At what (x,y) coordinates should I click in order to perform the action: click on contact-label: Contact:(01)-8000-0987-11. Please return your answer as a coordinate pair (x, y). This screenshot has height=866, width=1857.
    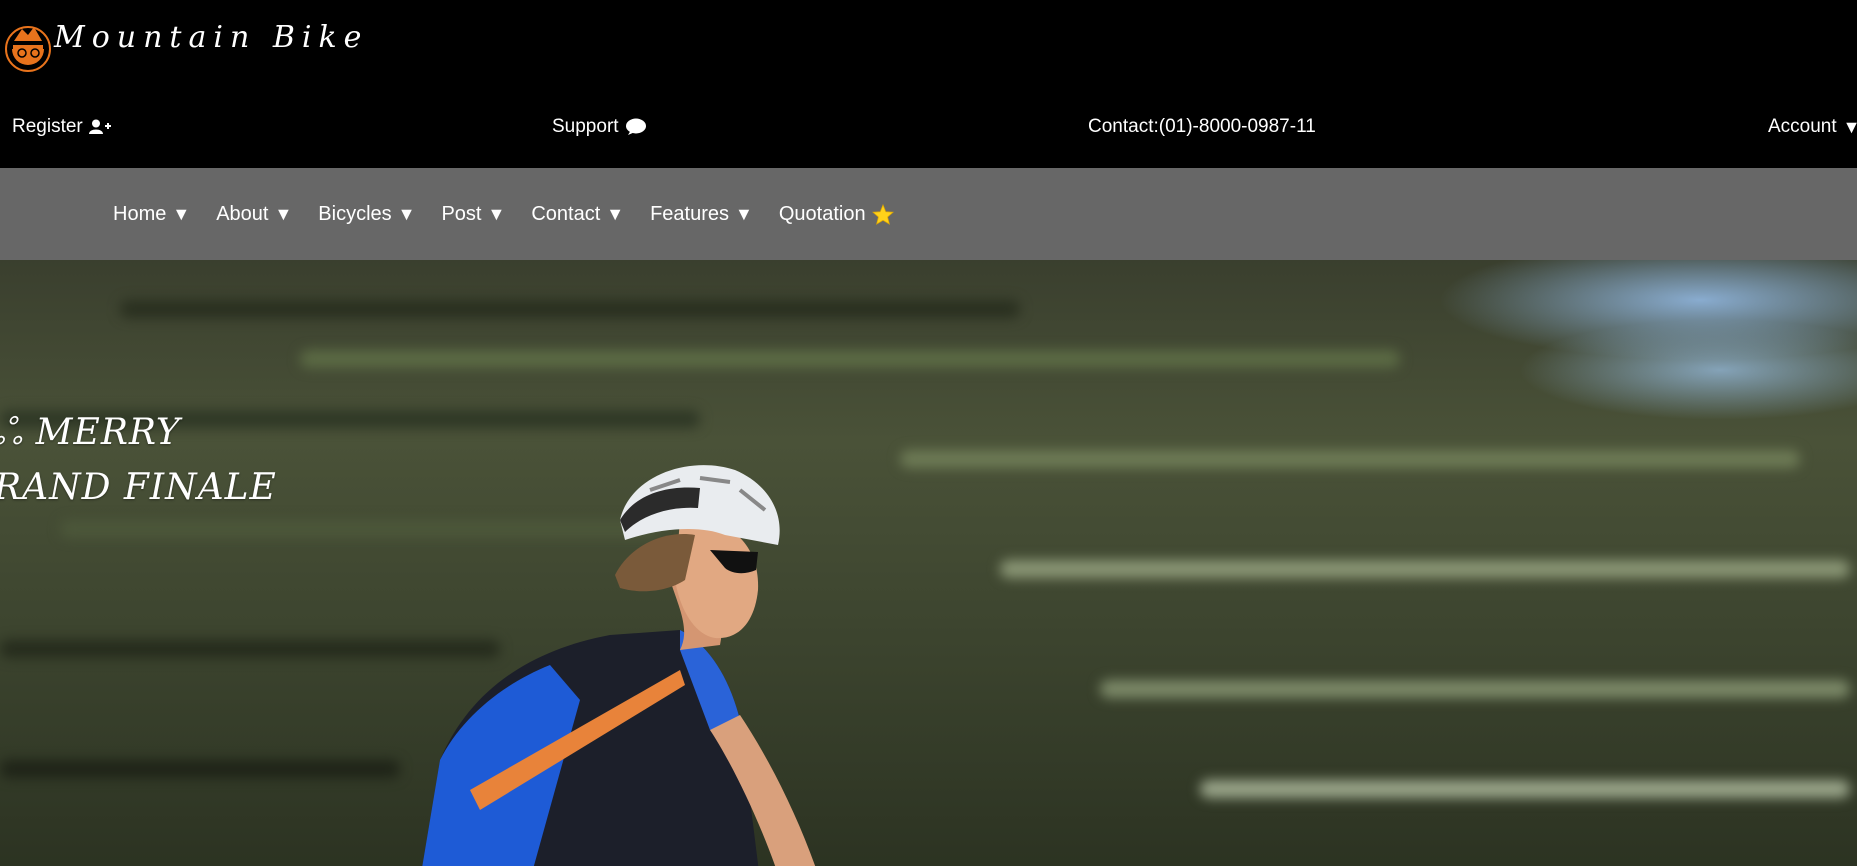
    Looking at the image, I should click on (1202, 126).